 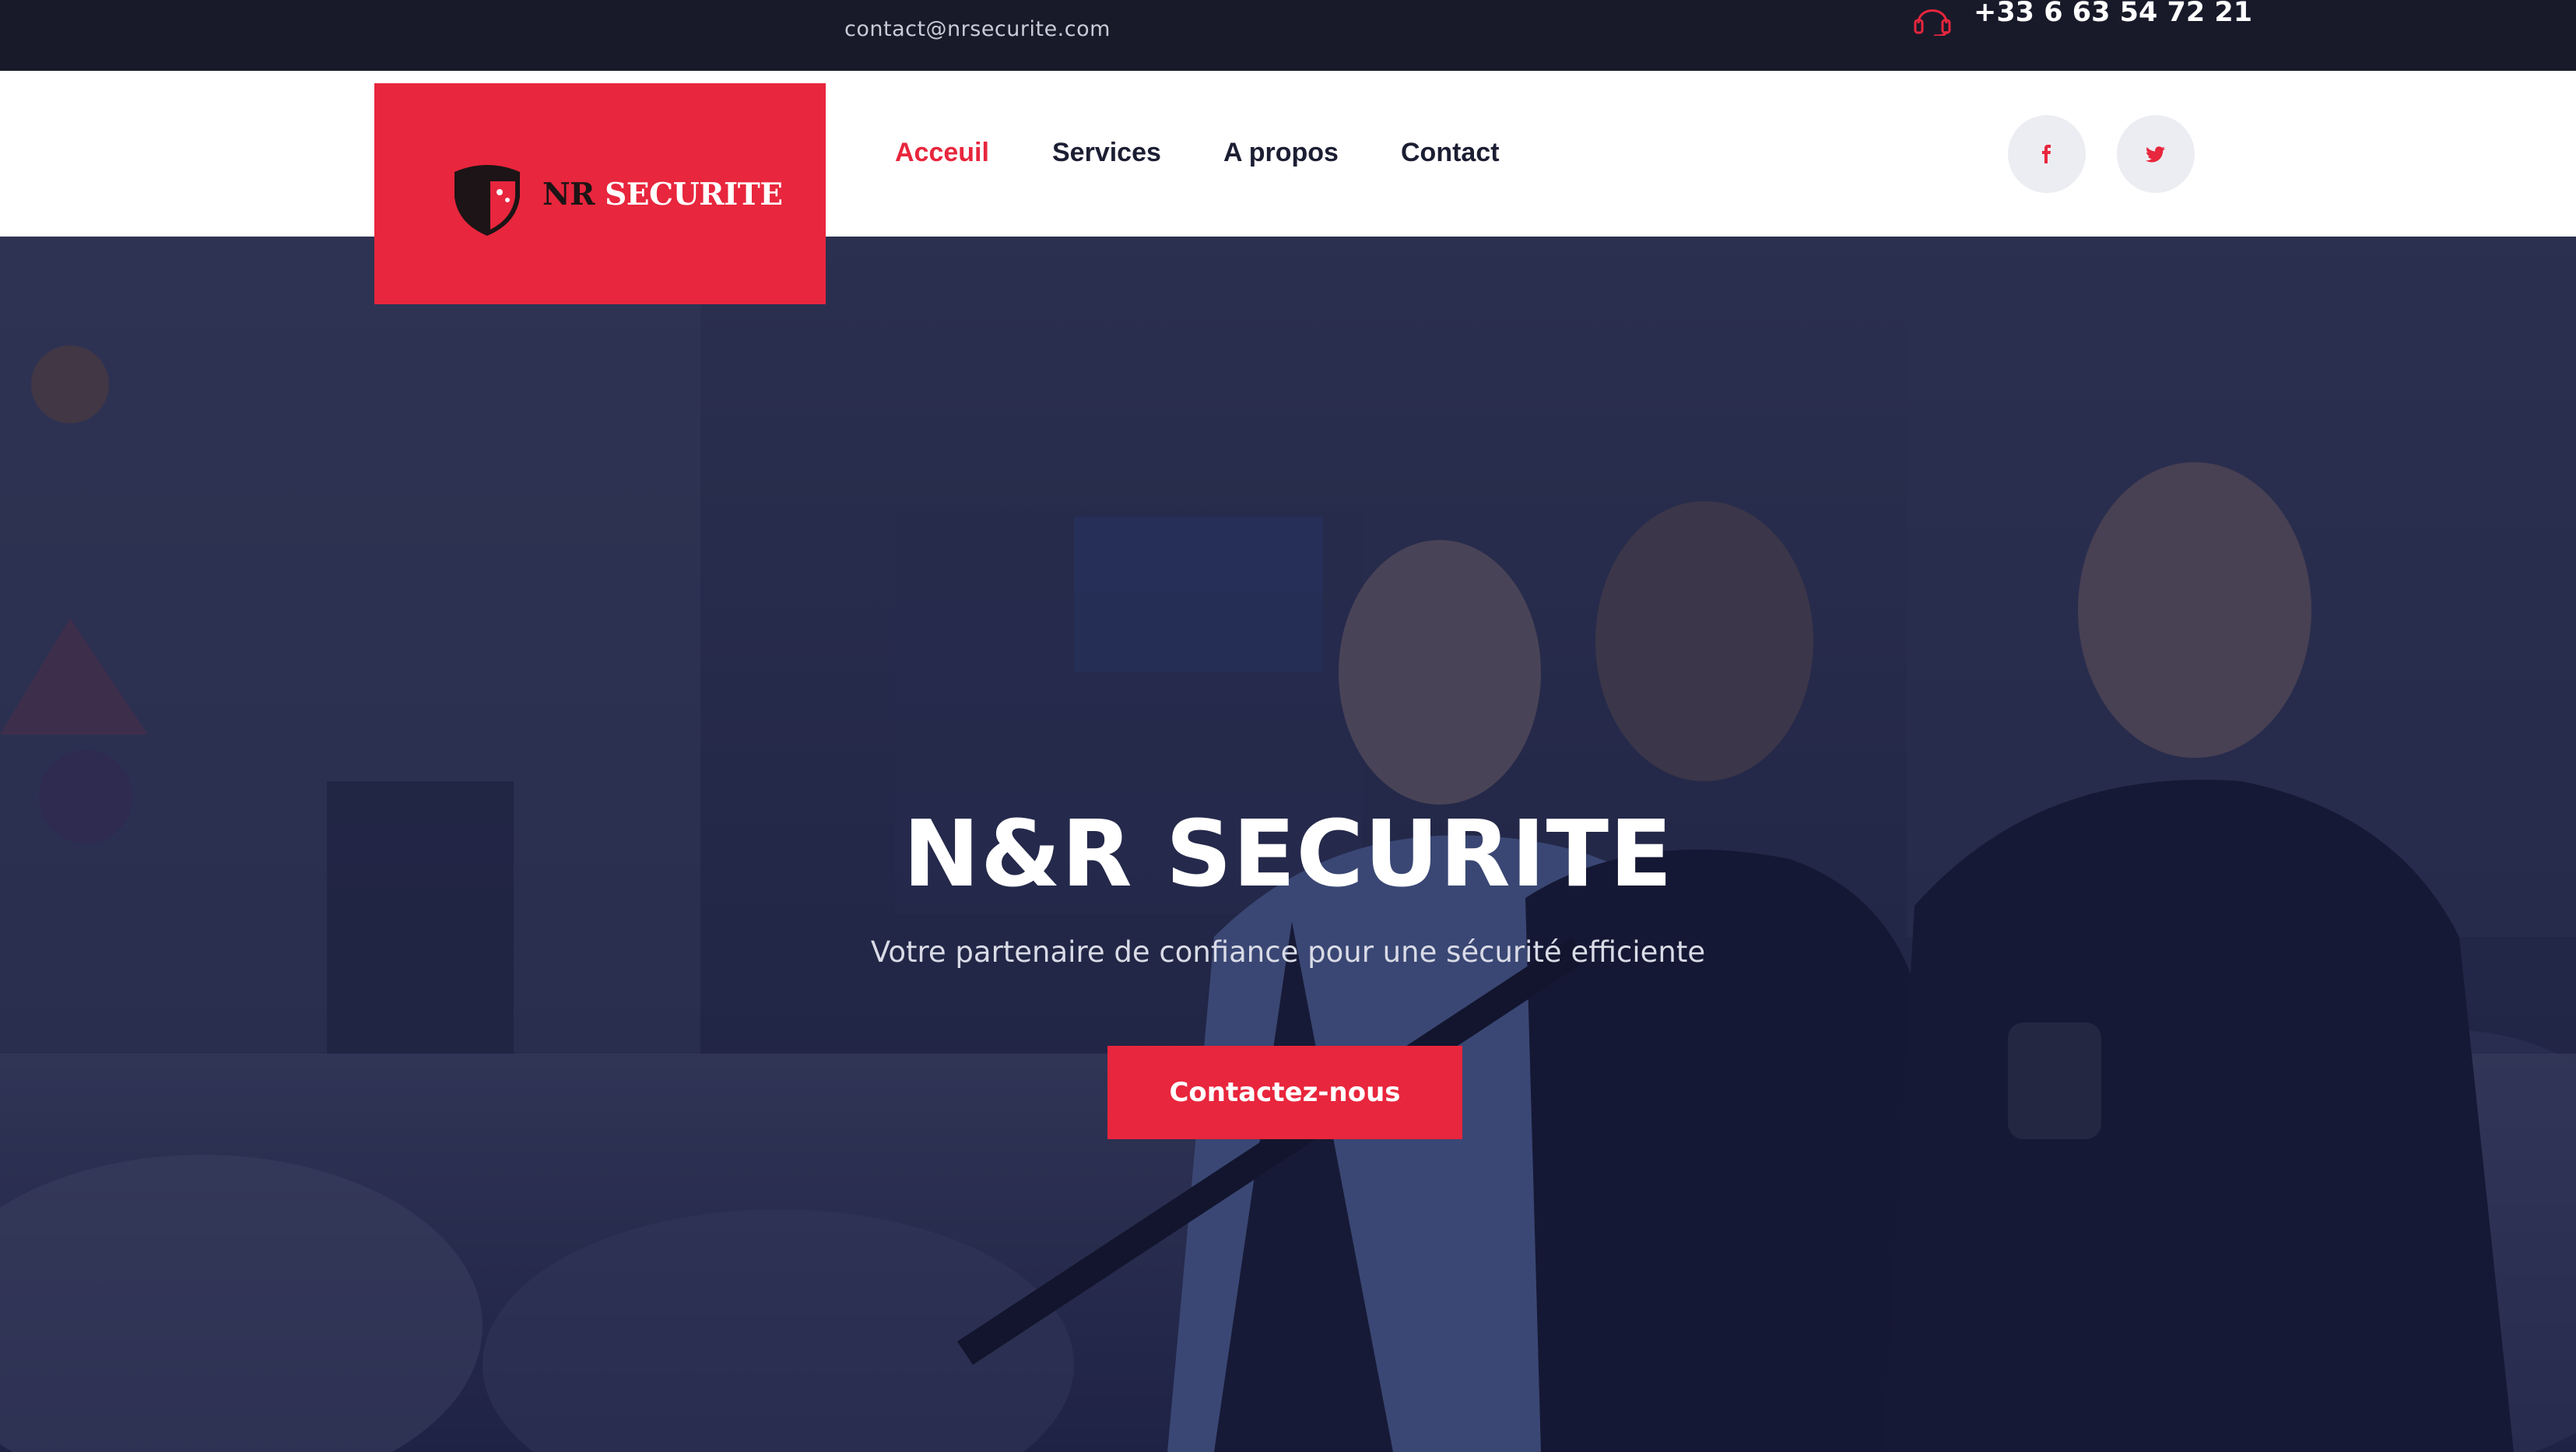 I want to click on nav-item-acceuil: Acceuil, so click(x=942, y=153).